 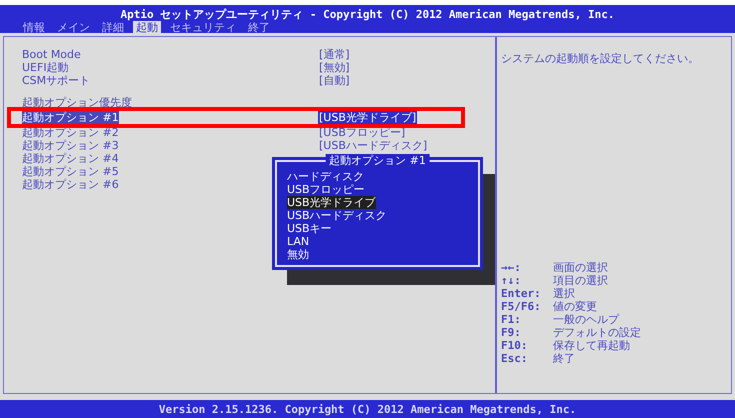 What do you see at coordinates (597, 332) in the screenshot?
I see `key-description: デフォルトの設定` at bounding box center [597, 332].